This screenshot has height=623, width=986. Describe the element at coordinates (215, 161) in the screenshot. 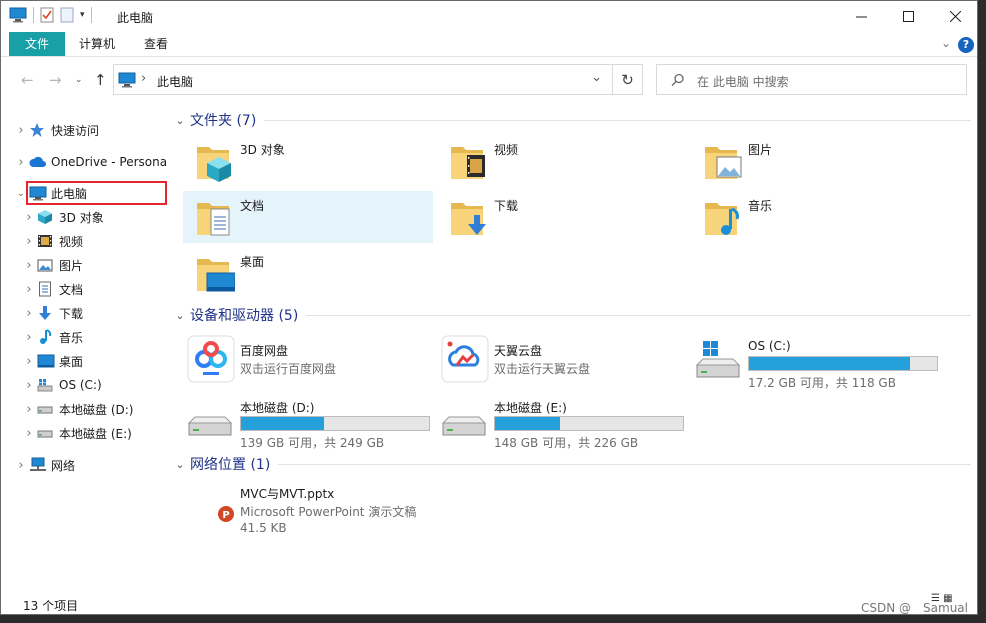

I see `cube-folder-icon` at that location.